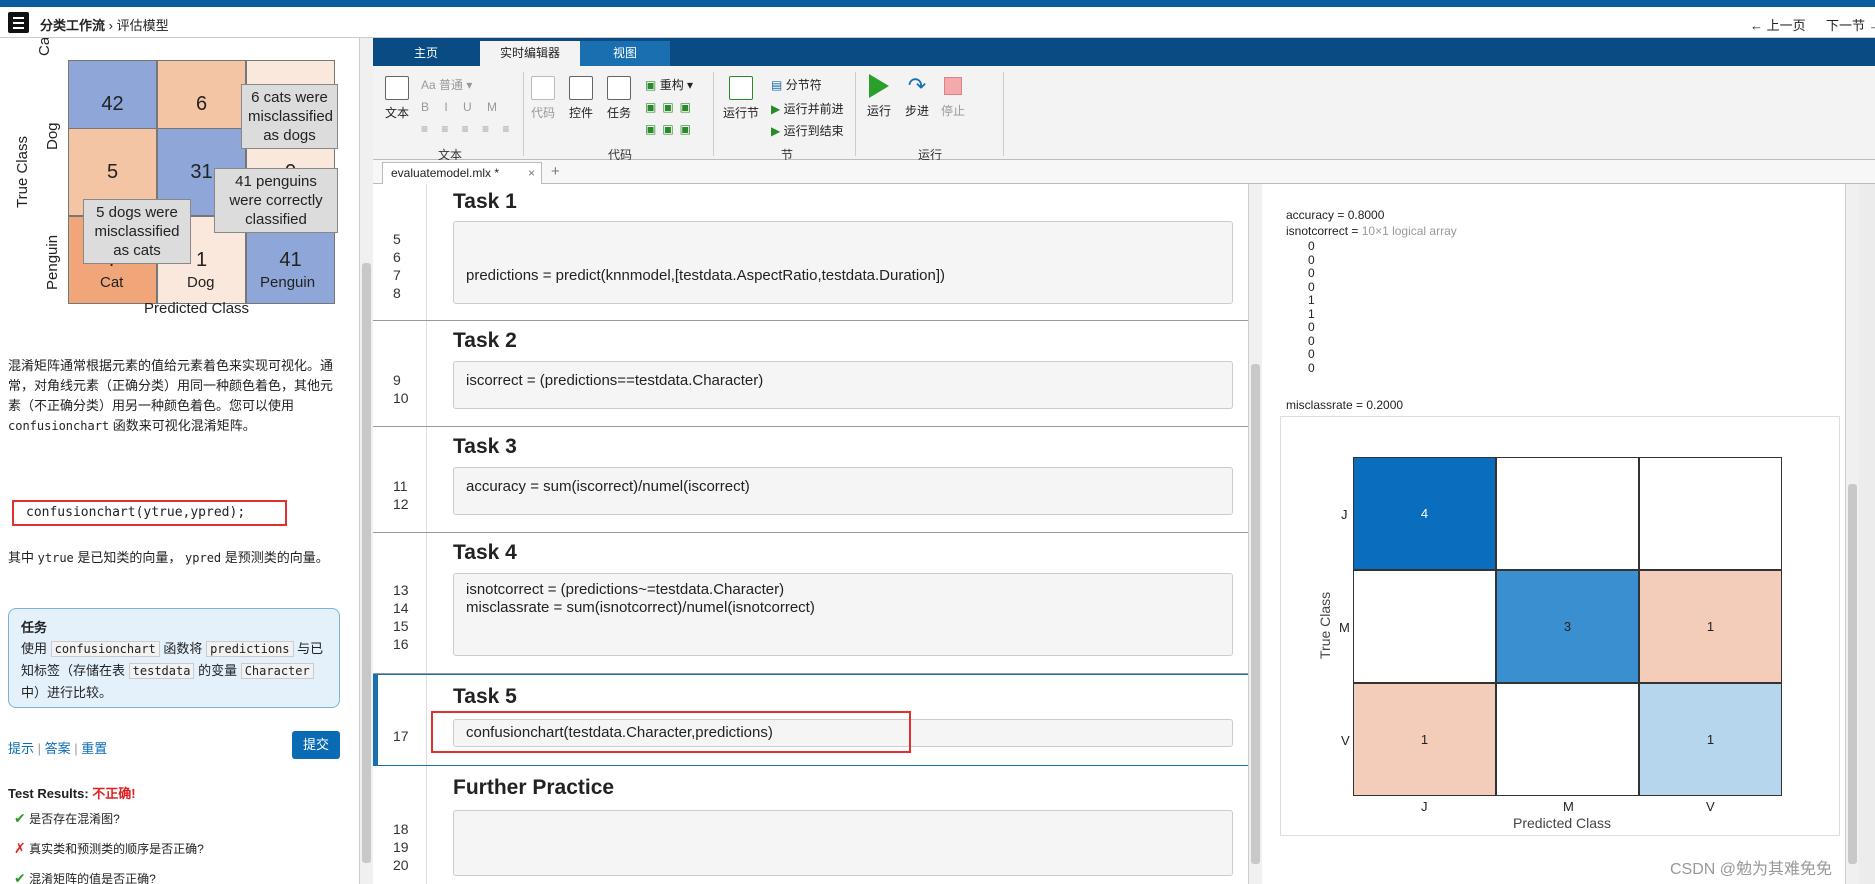 This screenshot has height=884, width=1875. I want to click on test-item: ✗ 真实类和预测类的顺序是否正确?, so click(109, 848).